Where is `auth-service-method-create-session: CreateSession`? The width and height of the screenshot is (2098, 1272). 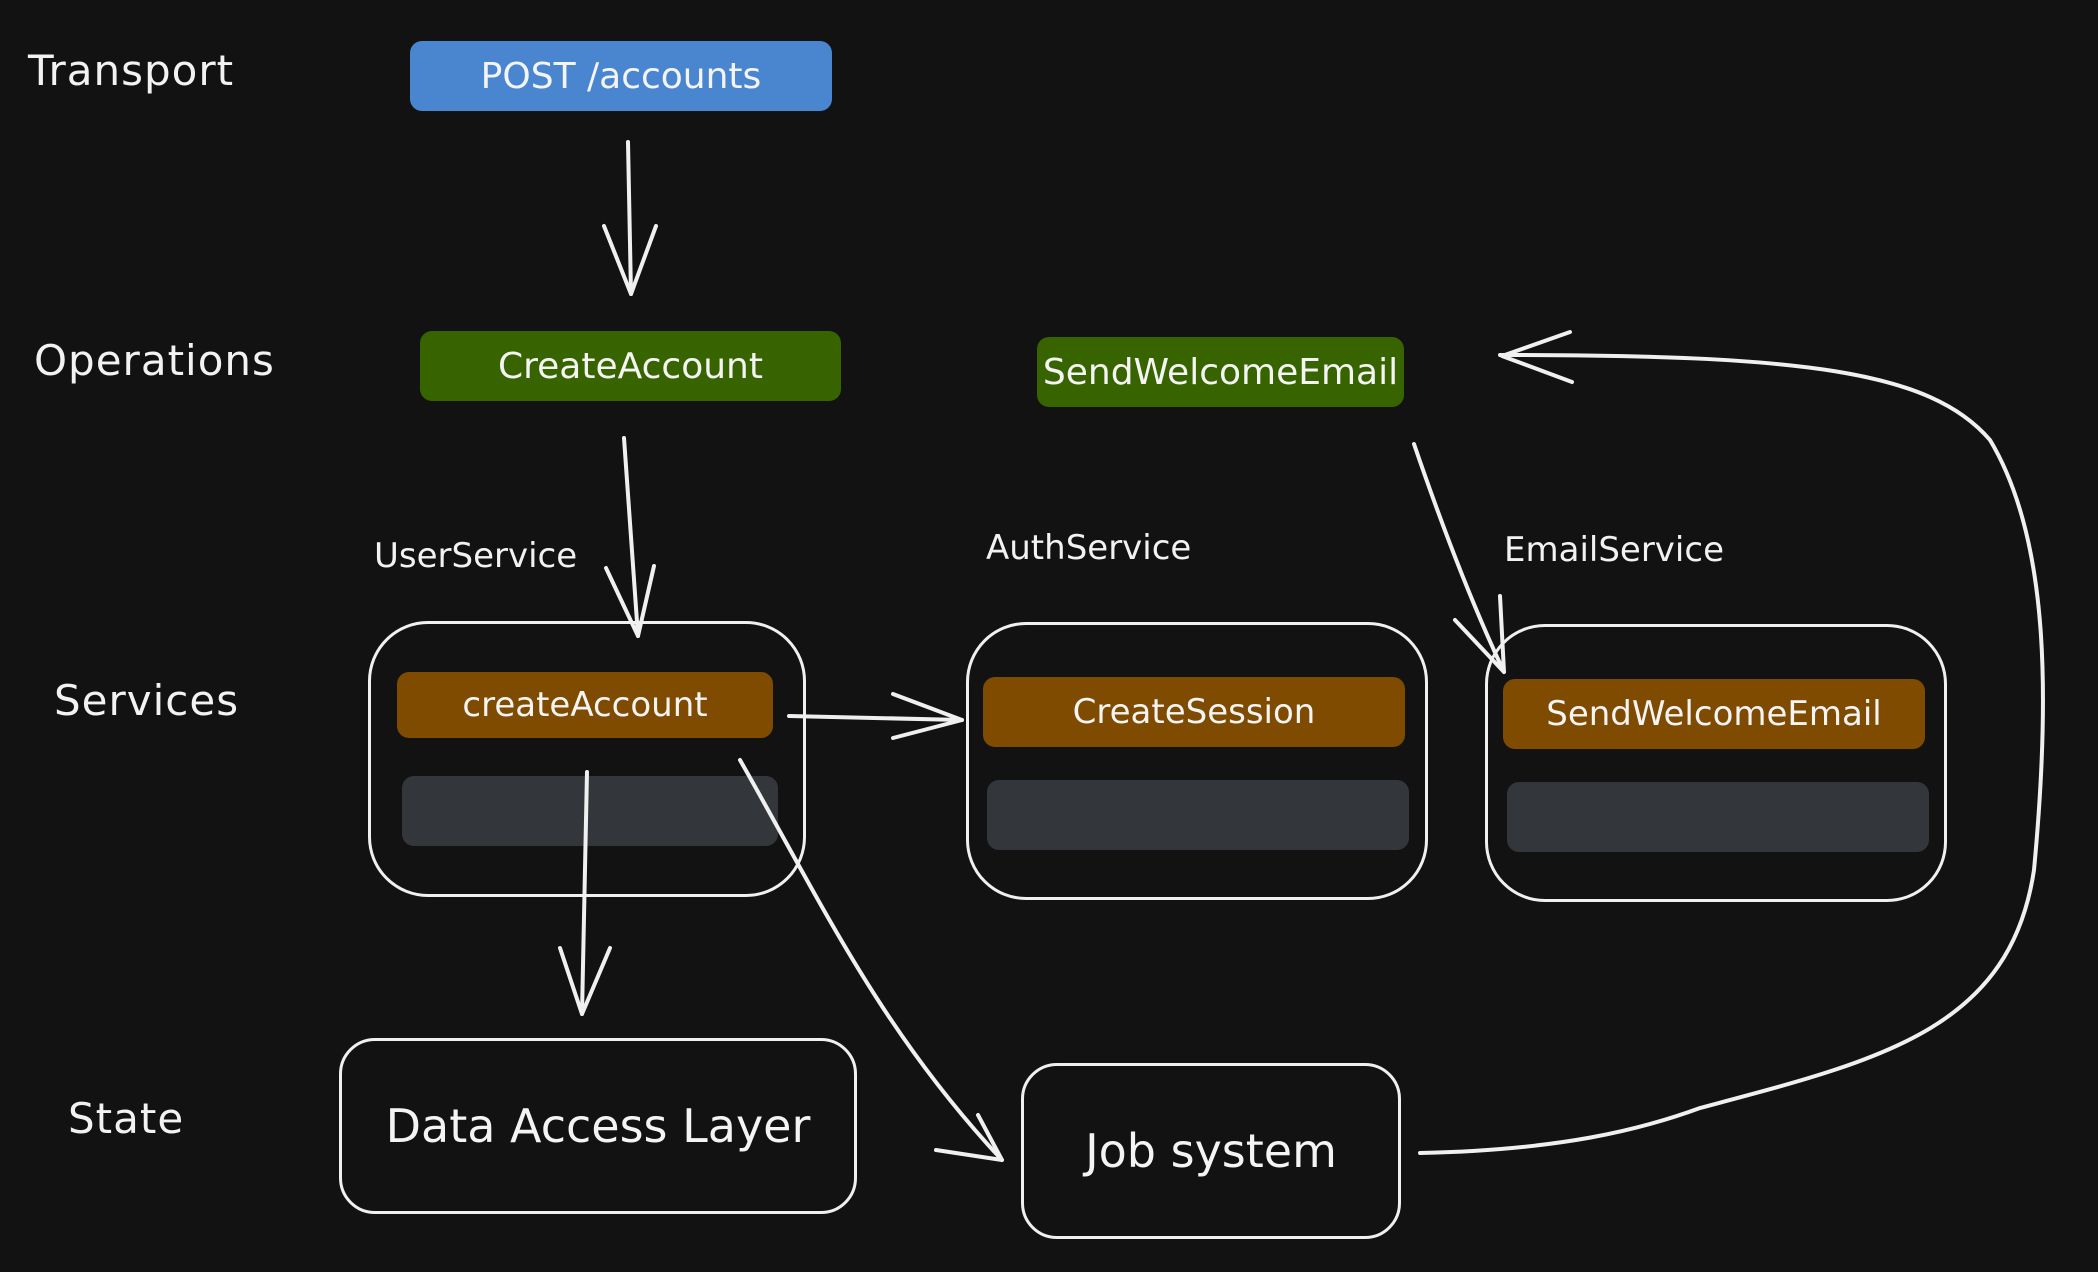
auth-service-method-create-session: CreateSession is located at coordinates (1194, 712).